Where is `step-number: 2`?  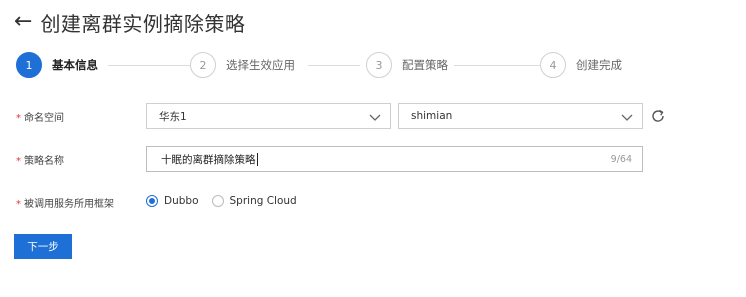
step-number: 2 is located at coordinates (203, 65).